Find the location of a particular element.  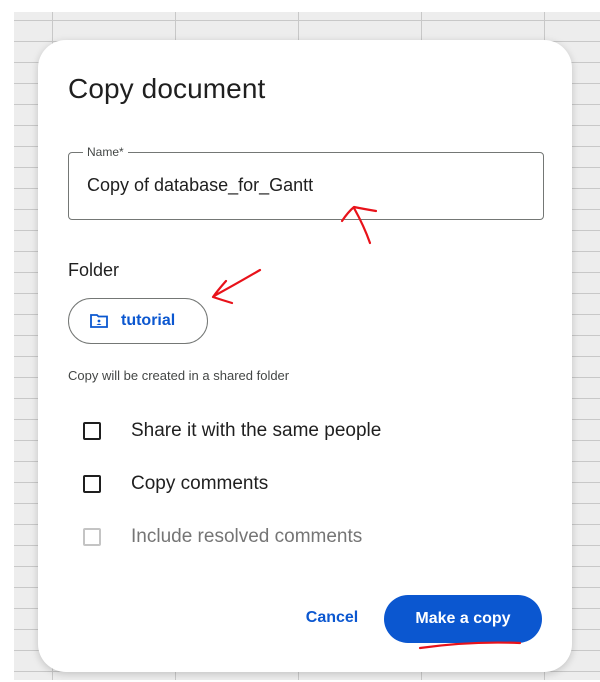

share-same-people-option: Share it with the same people is located at coordinates (232, 431).